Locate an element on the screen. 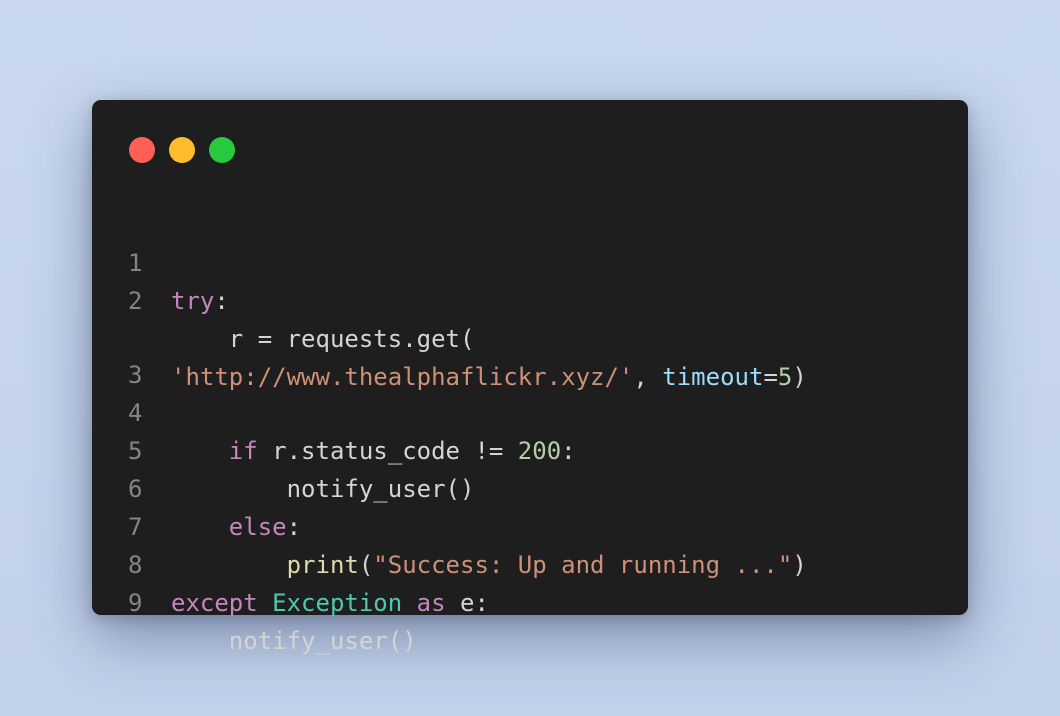 This screenshot has width=1060, height=716. code-line-5: 5 notify_user() is located at coordinates (530, 448).